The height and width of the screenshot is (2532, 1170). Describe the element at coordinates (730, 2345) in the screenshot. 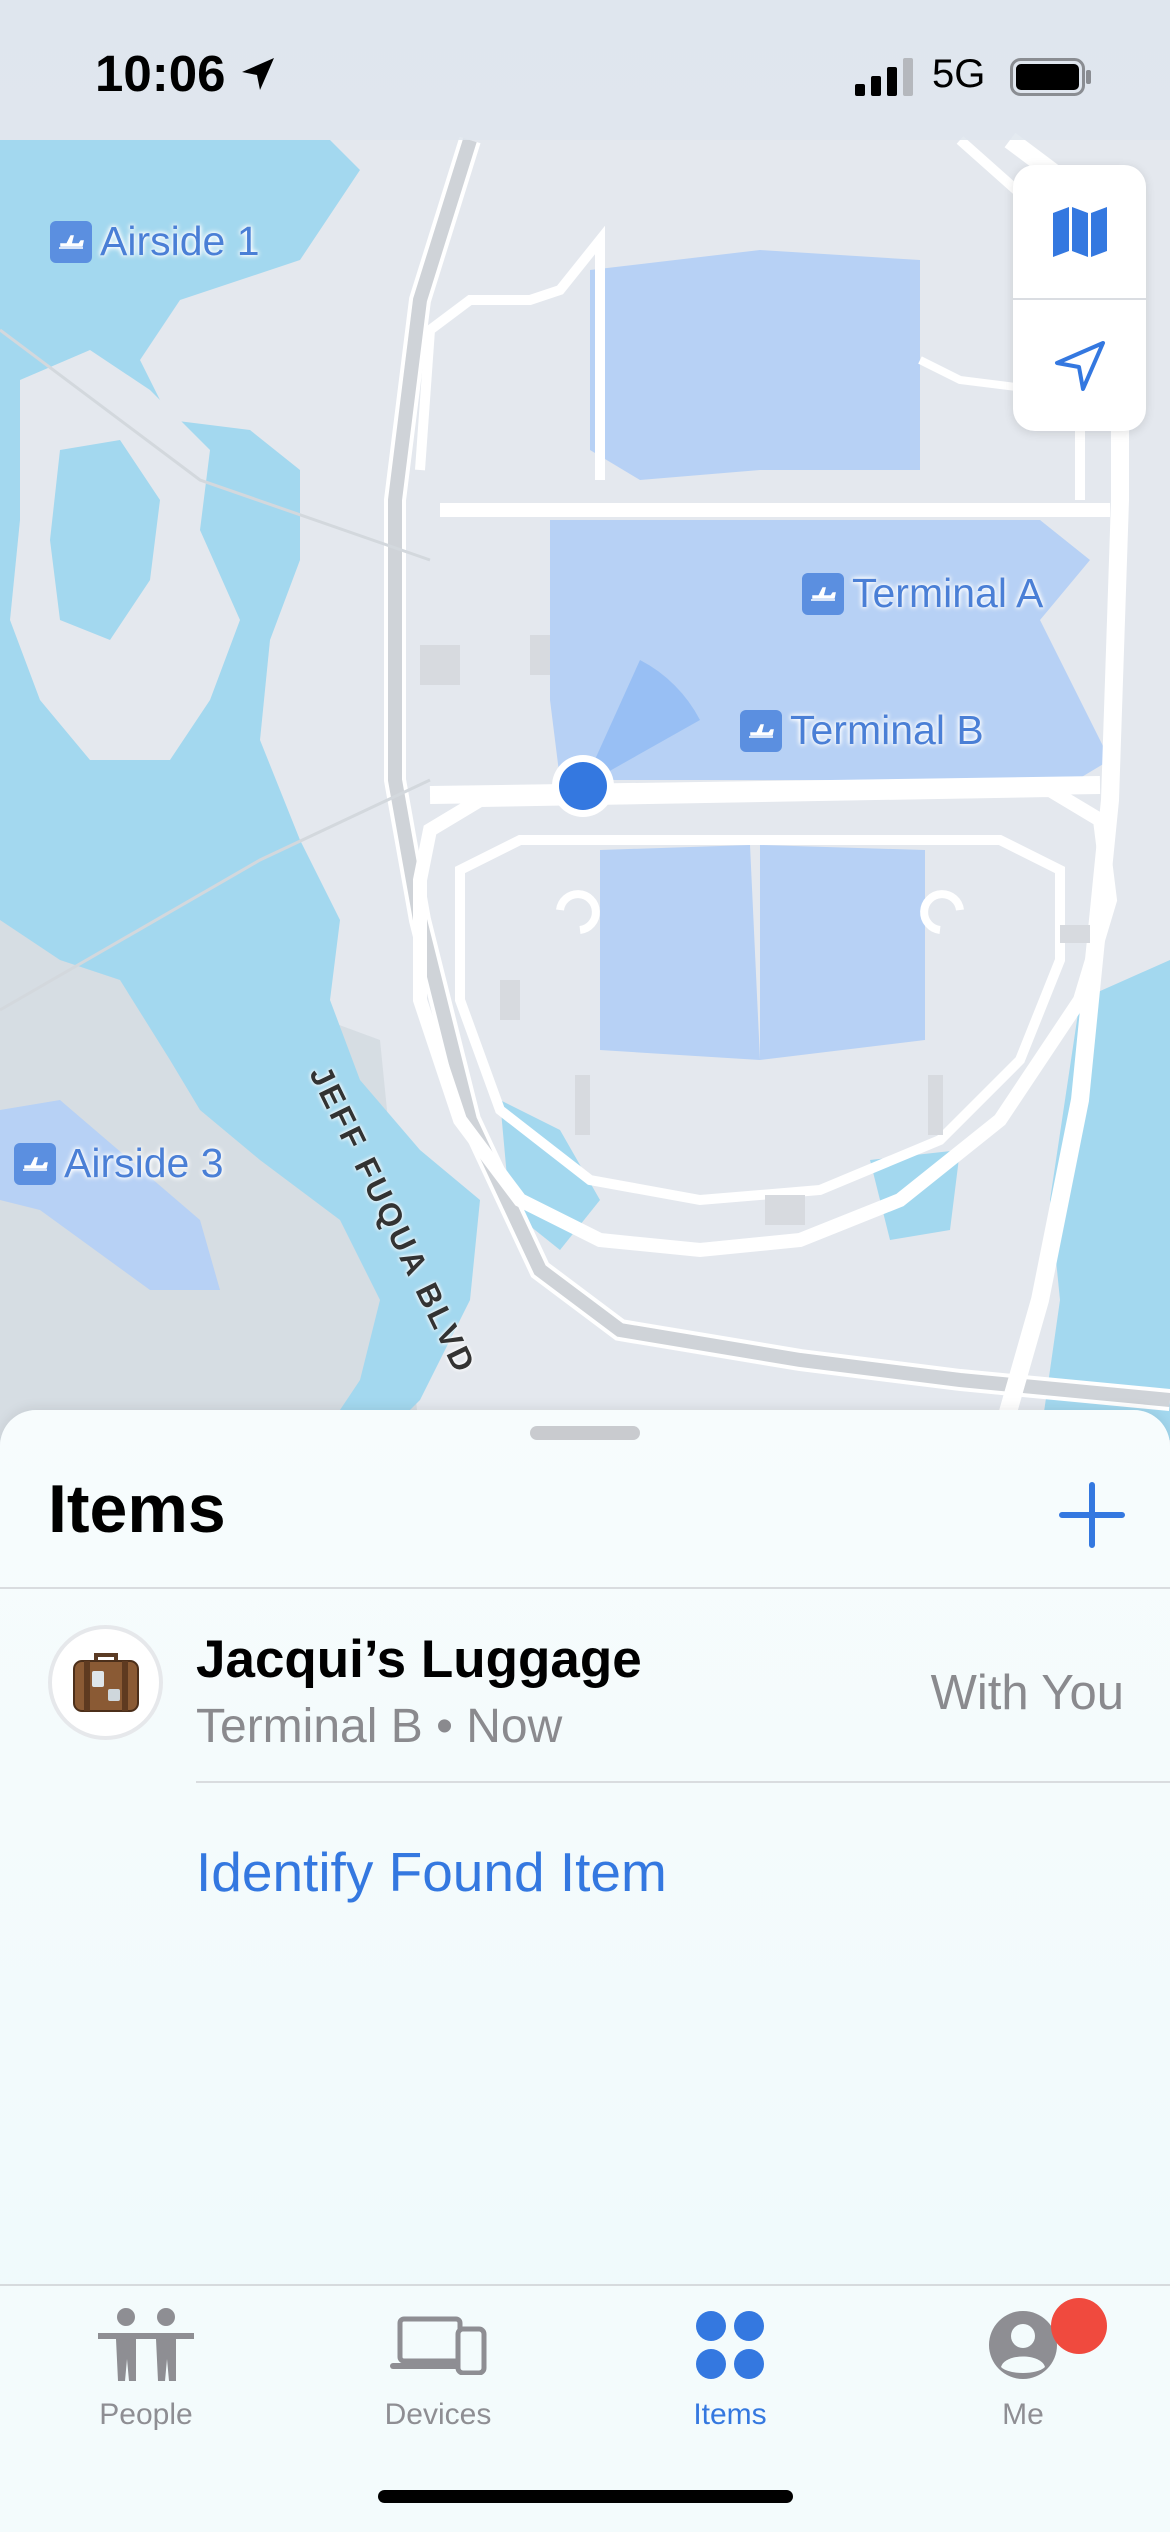

I see `items-icon` at that location.